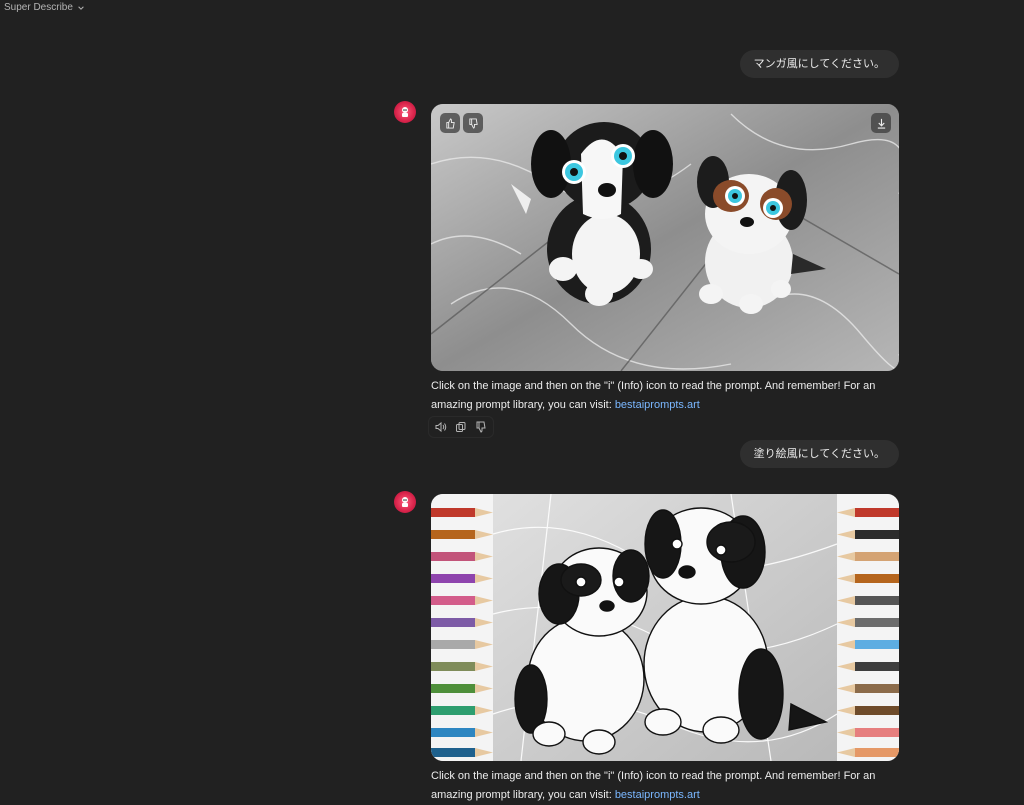 Image resolution: width=1024 pixels, height=805 pixels. I want to click on bad-response-button, so click(481, 427).